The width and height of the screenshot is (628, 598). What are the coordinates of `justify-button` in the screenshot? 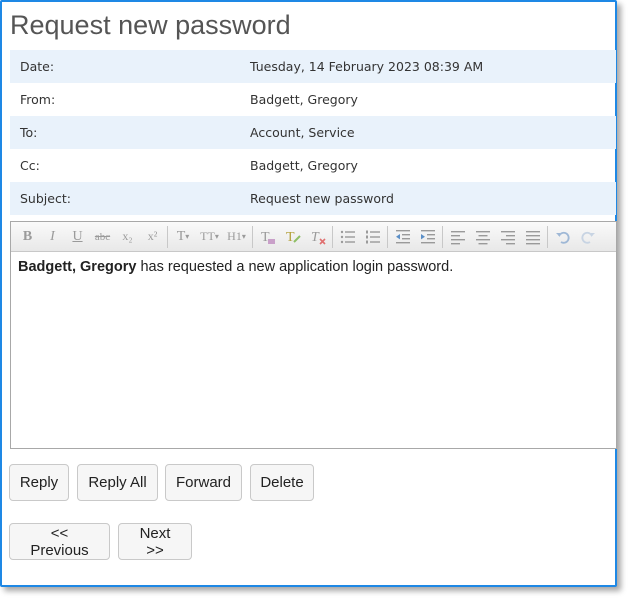 It's located at (532, 237).